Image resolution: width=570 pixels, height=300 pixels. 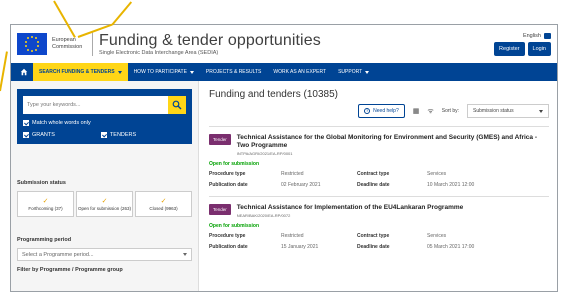 I want to click on status-label: Forthcoming (37), so click(x=45, y=208).